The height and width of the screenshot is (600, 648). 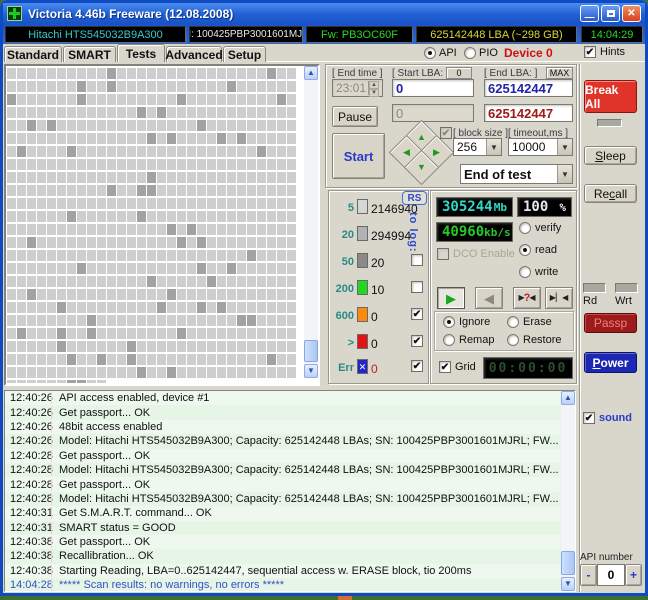 I want to click on pio-radio-group: PIO, so click(x=481, y=53).